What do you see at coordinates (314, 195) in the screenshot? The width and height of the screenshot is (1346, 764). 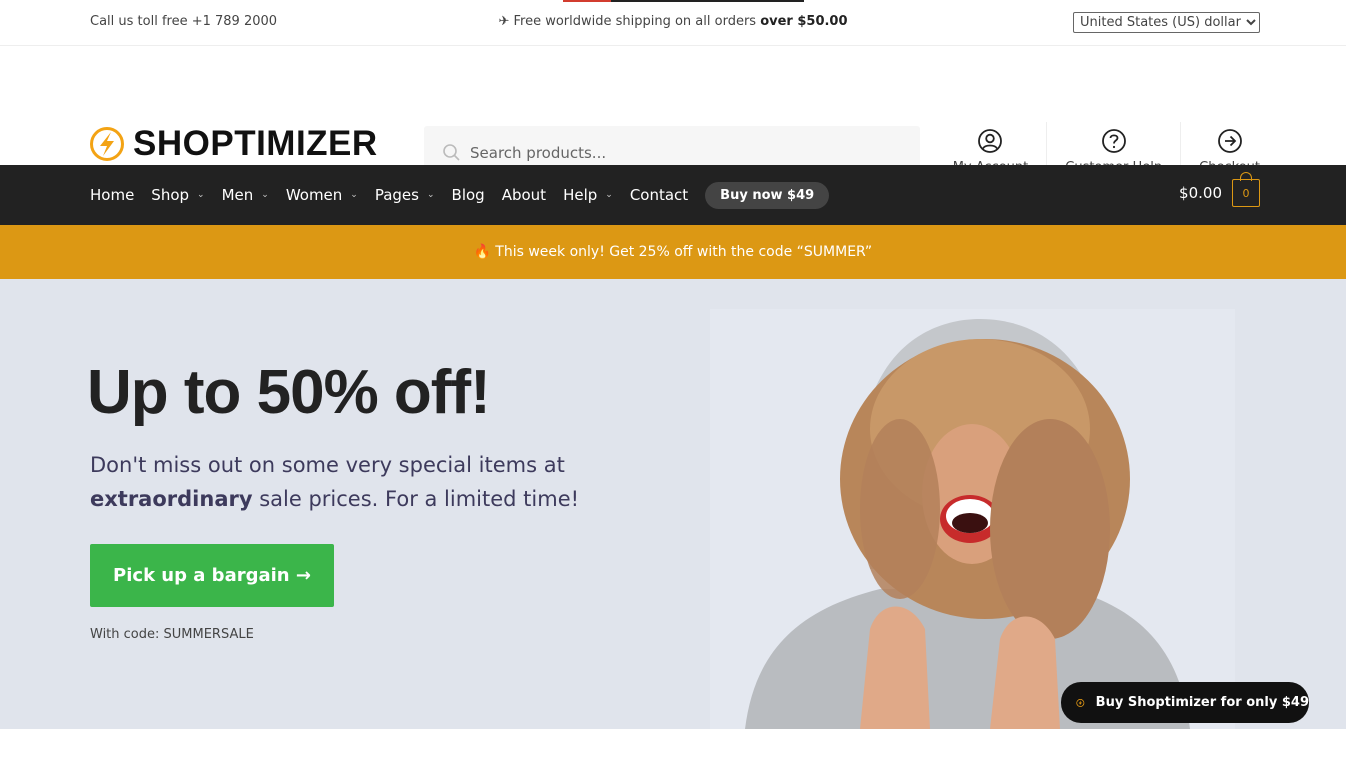 I see `nav-label: Women` at bounding box center [314, 195].